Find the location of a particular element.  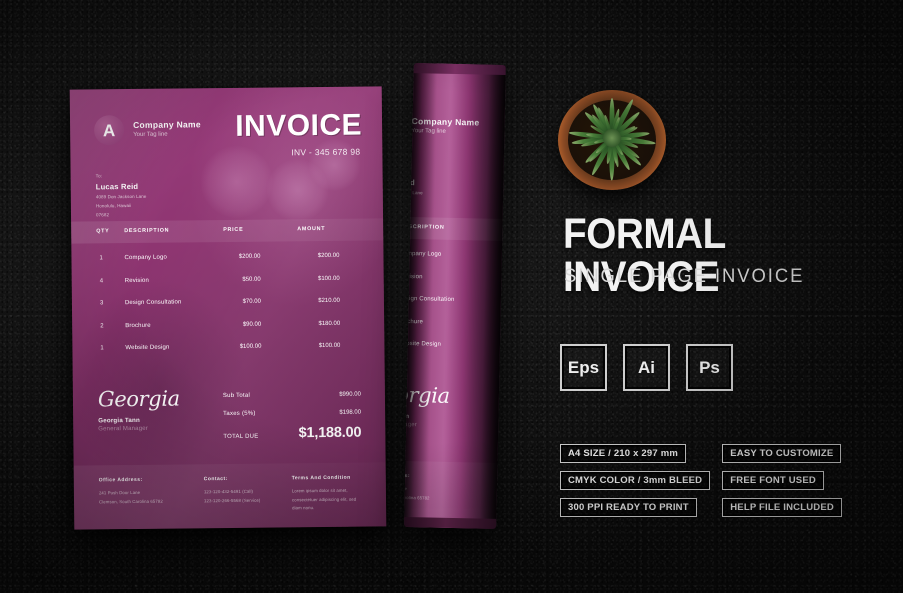

cell-price: $200.00 is located at coordinates (249, 256).